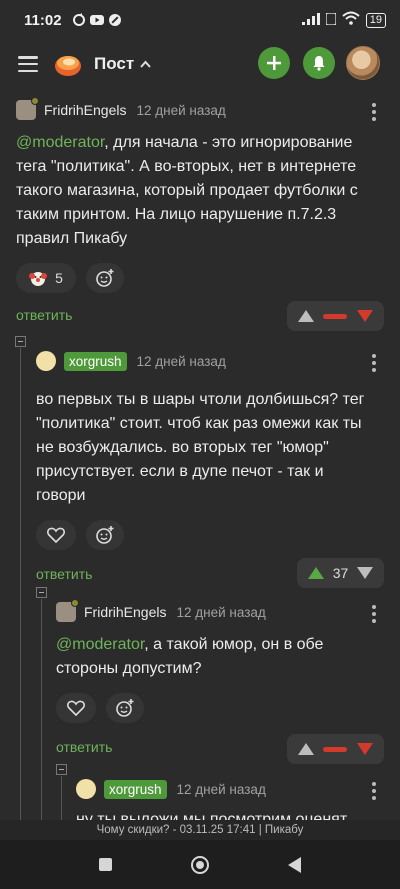 The image size is (400, 889). I want to click on recents-button, so click(106, 864).